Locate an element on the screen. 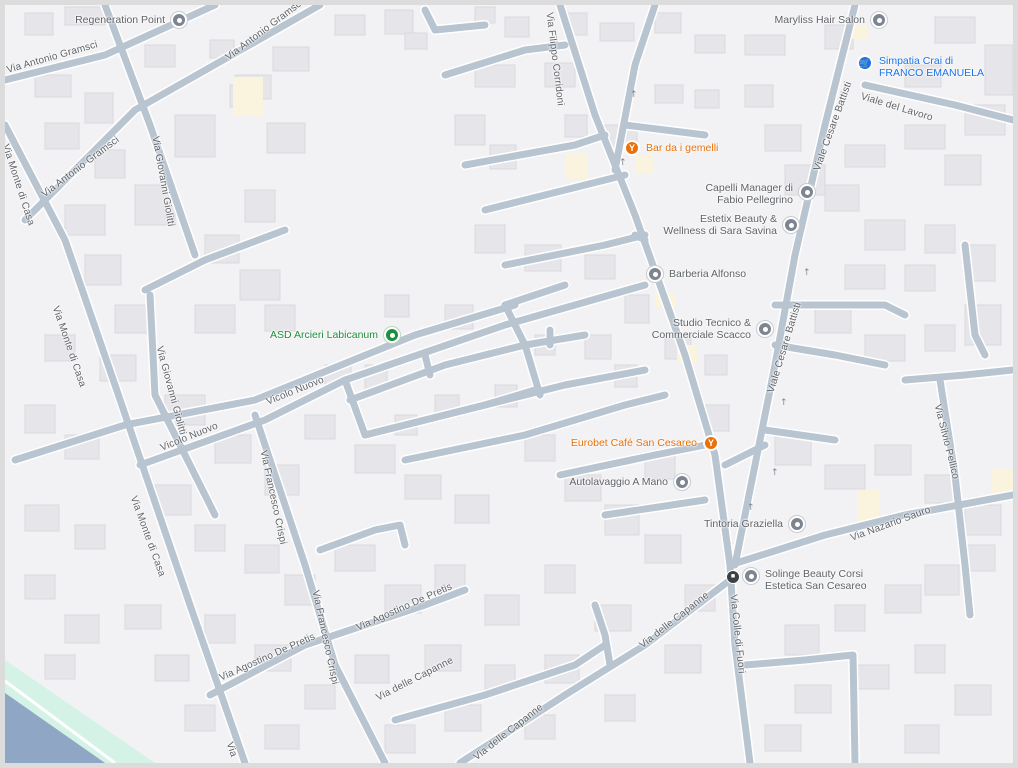 The height and width of the screenshot is (768, 1018). poi-eurobet-cafe: Y Eurobet Café San Cesareo is located at coordinates (645, 443).